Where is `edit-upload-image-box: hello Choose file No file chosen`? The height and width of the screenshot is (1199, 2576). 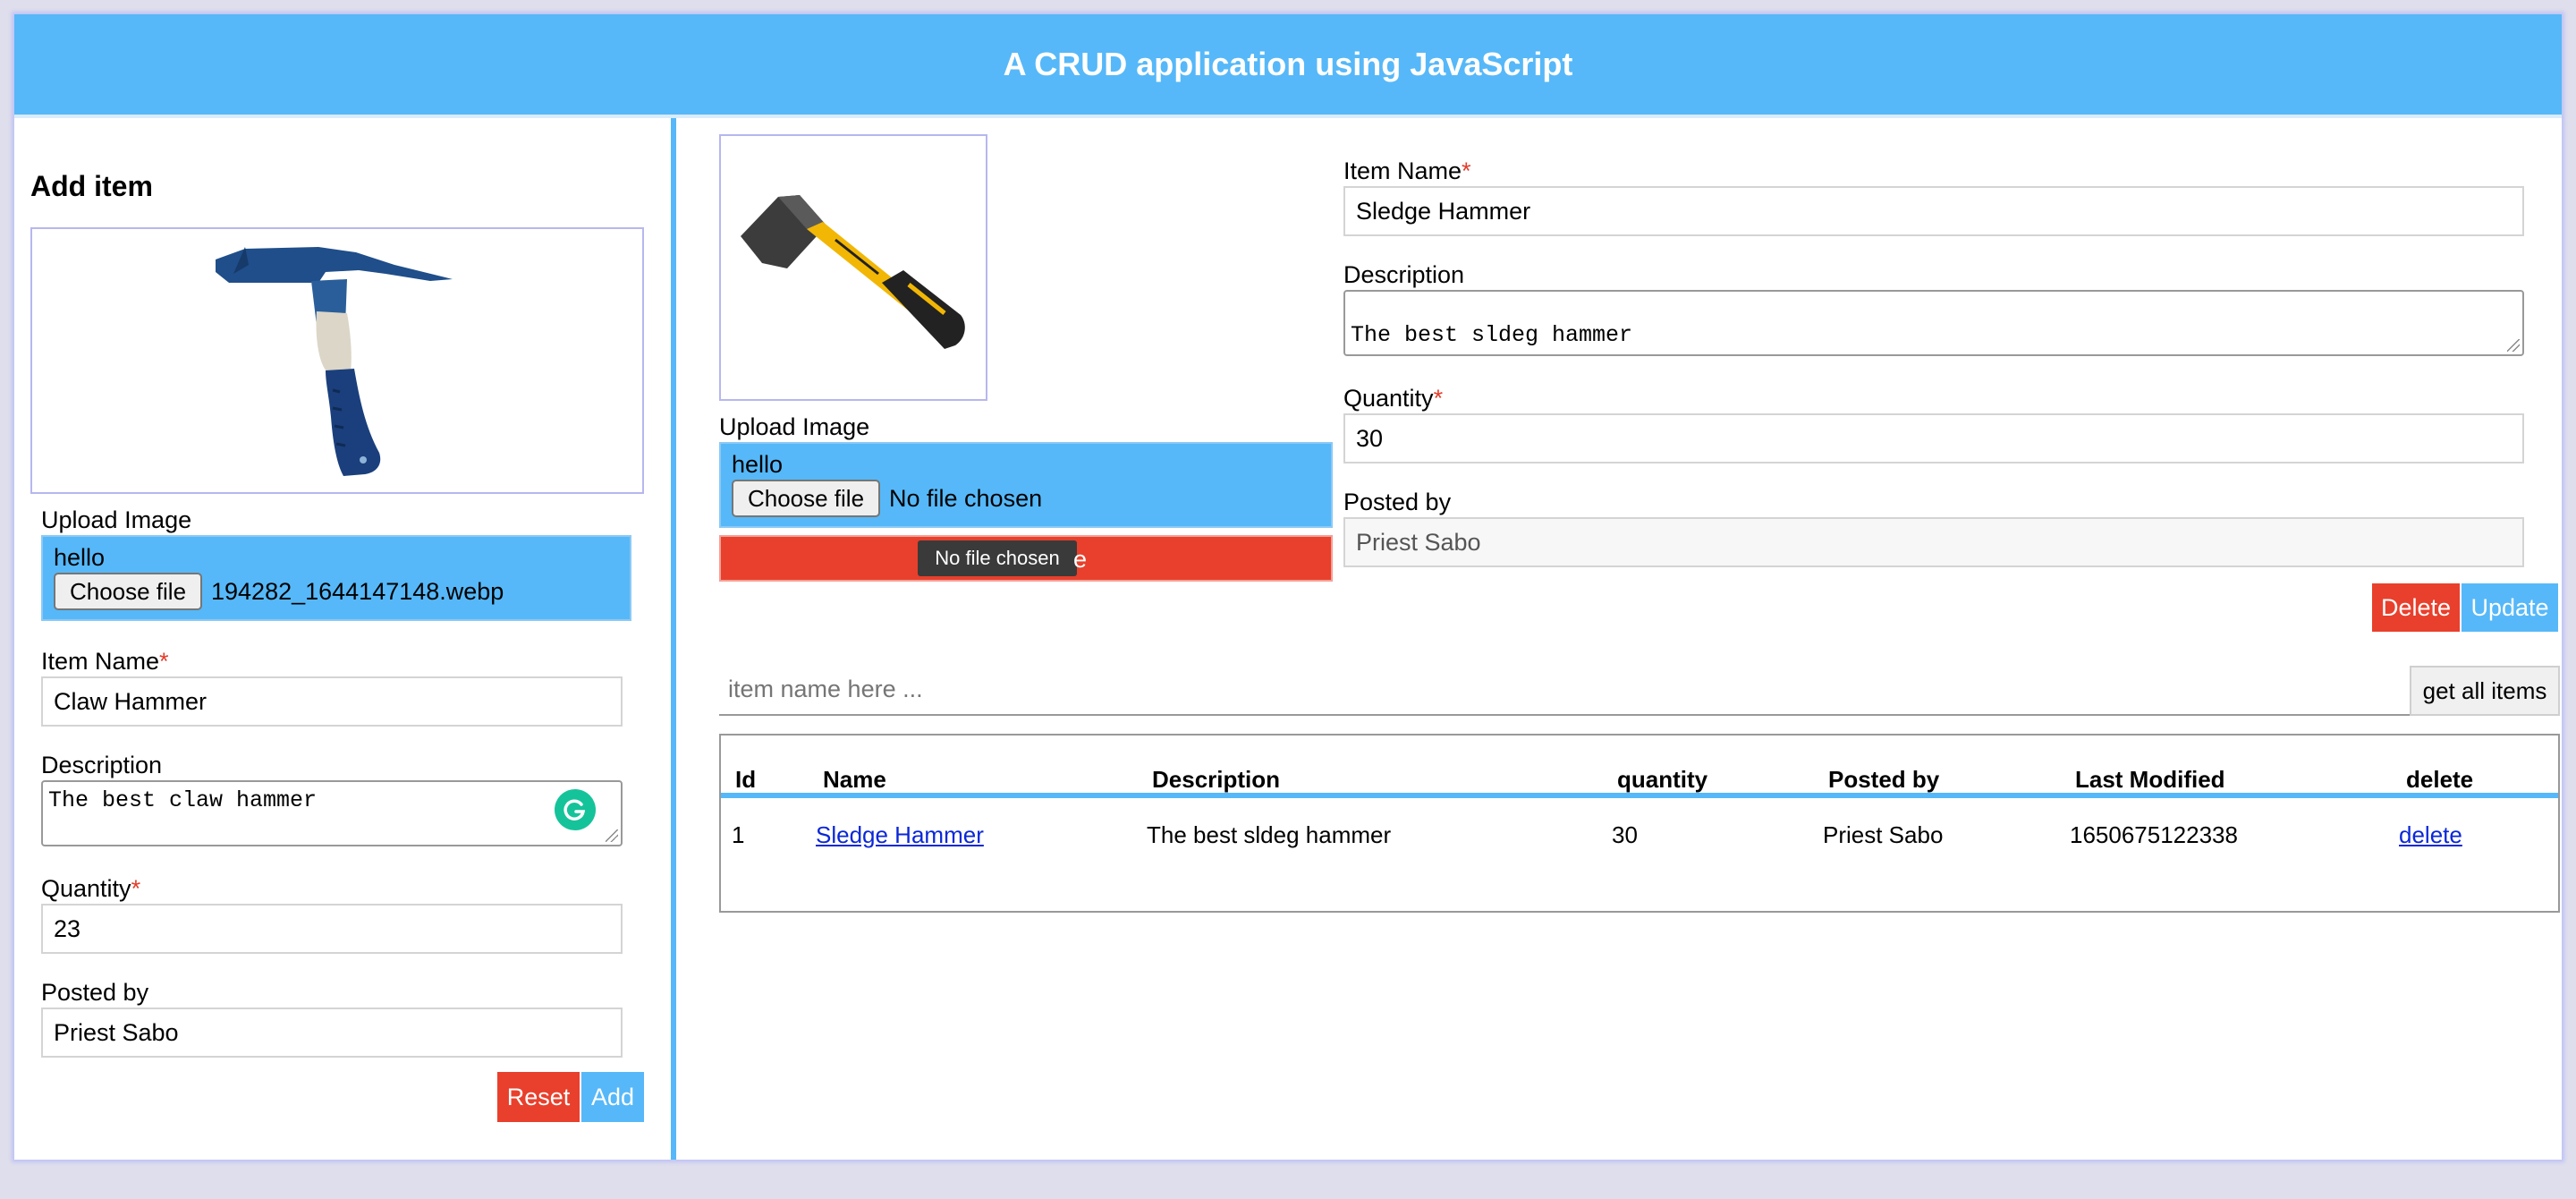
edit-upload-image-box: hello Choose file No file chosen is located at coordinates (1026, 485).